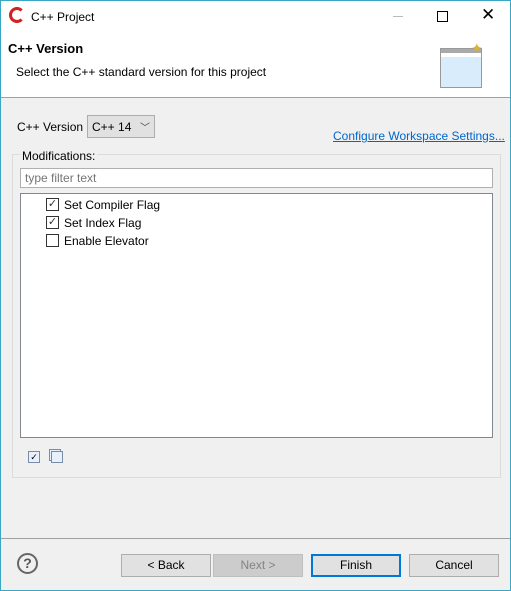 The image size is (511, 591). I want to click on item-label: Set Compiler Flag, so click(112, 205).